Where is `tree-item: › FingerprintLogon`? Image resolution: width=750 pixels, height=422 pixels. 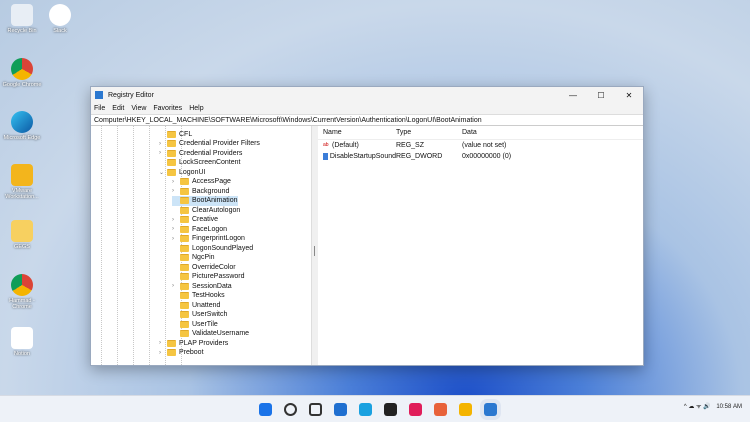
tree-item: › FingerprintLogon is located at coordinates (208, 239).